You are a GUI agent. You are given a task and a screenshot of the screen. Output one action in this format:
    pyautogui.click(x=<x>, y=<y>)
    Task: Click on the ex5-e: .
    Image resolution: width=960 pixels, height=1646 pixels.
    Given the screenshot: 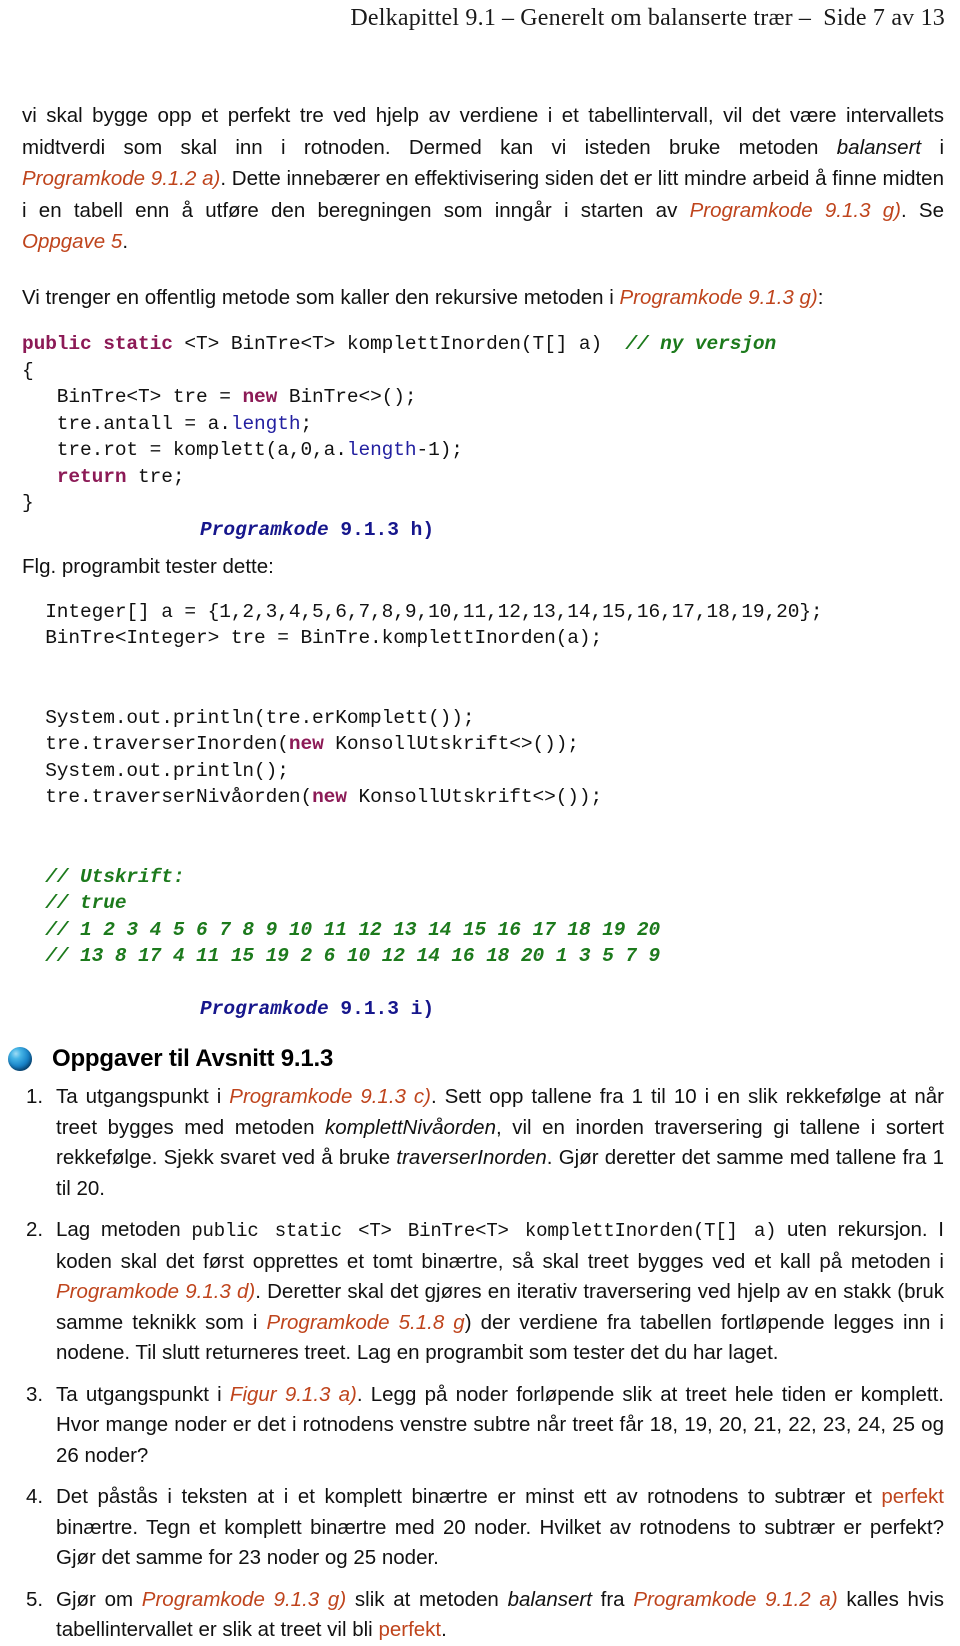 What is the action you would take?
    pyautogui.click(x=444, y=1629)
    